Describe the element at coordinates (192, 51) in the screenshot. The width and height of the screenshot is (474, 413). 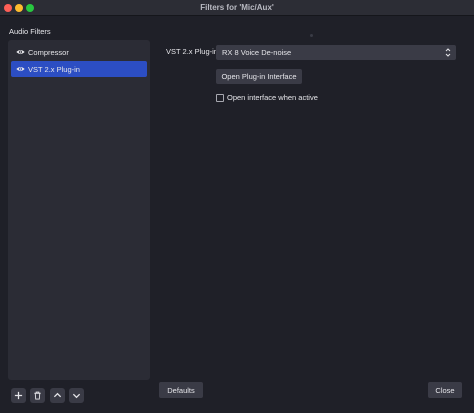
I see `plugin-label: VST 2.x Plug-in` at that location.